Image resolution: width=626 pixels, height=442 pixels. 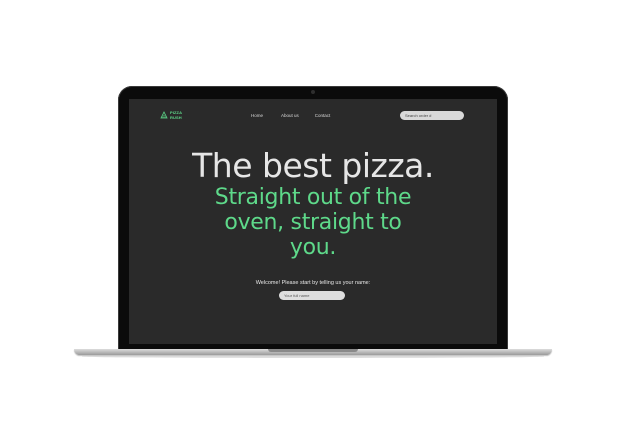 I want to click on logo: PIZZA RUSH, so click(x=171, y=115).